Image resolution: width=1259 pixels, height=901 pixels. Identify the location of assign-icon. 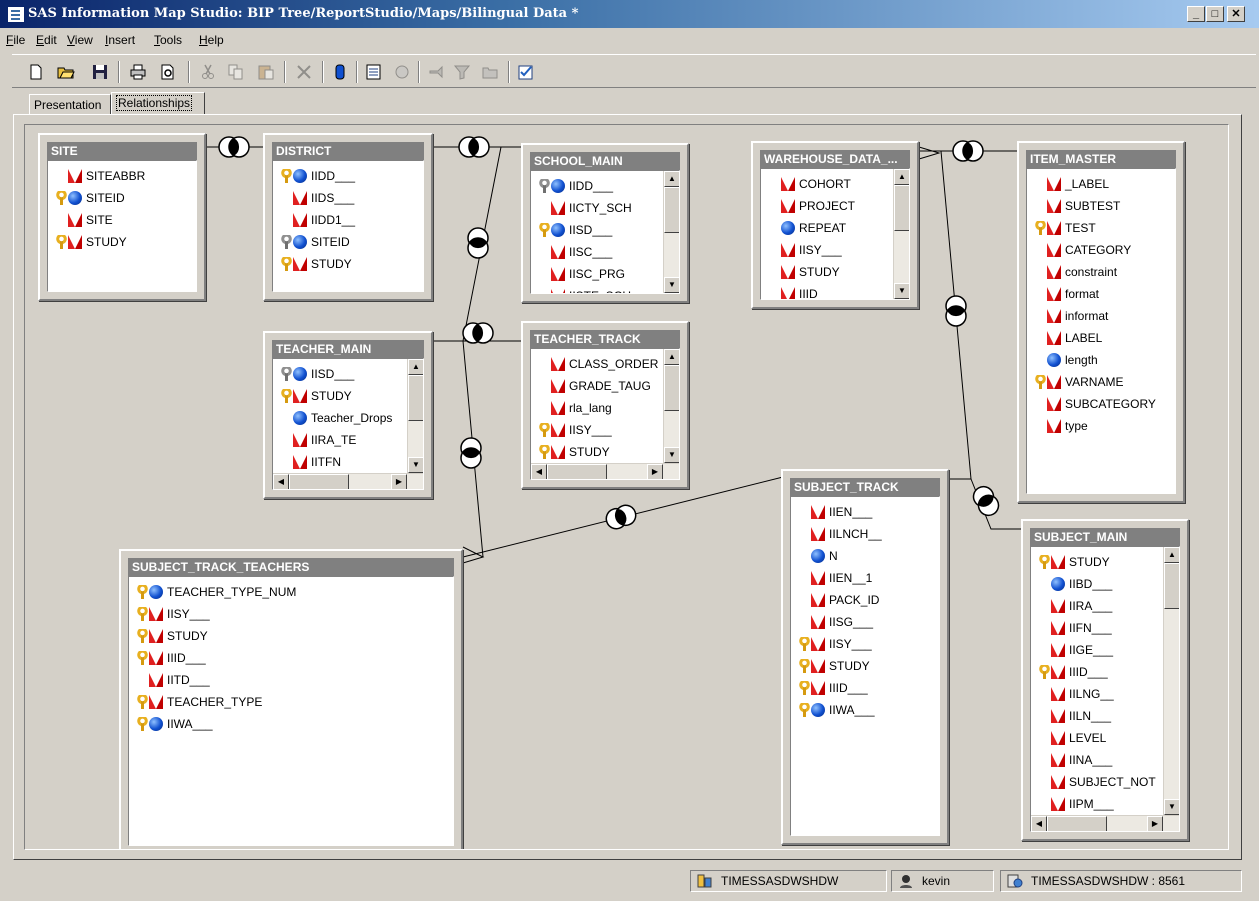
(436, 72).